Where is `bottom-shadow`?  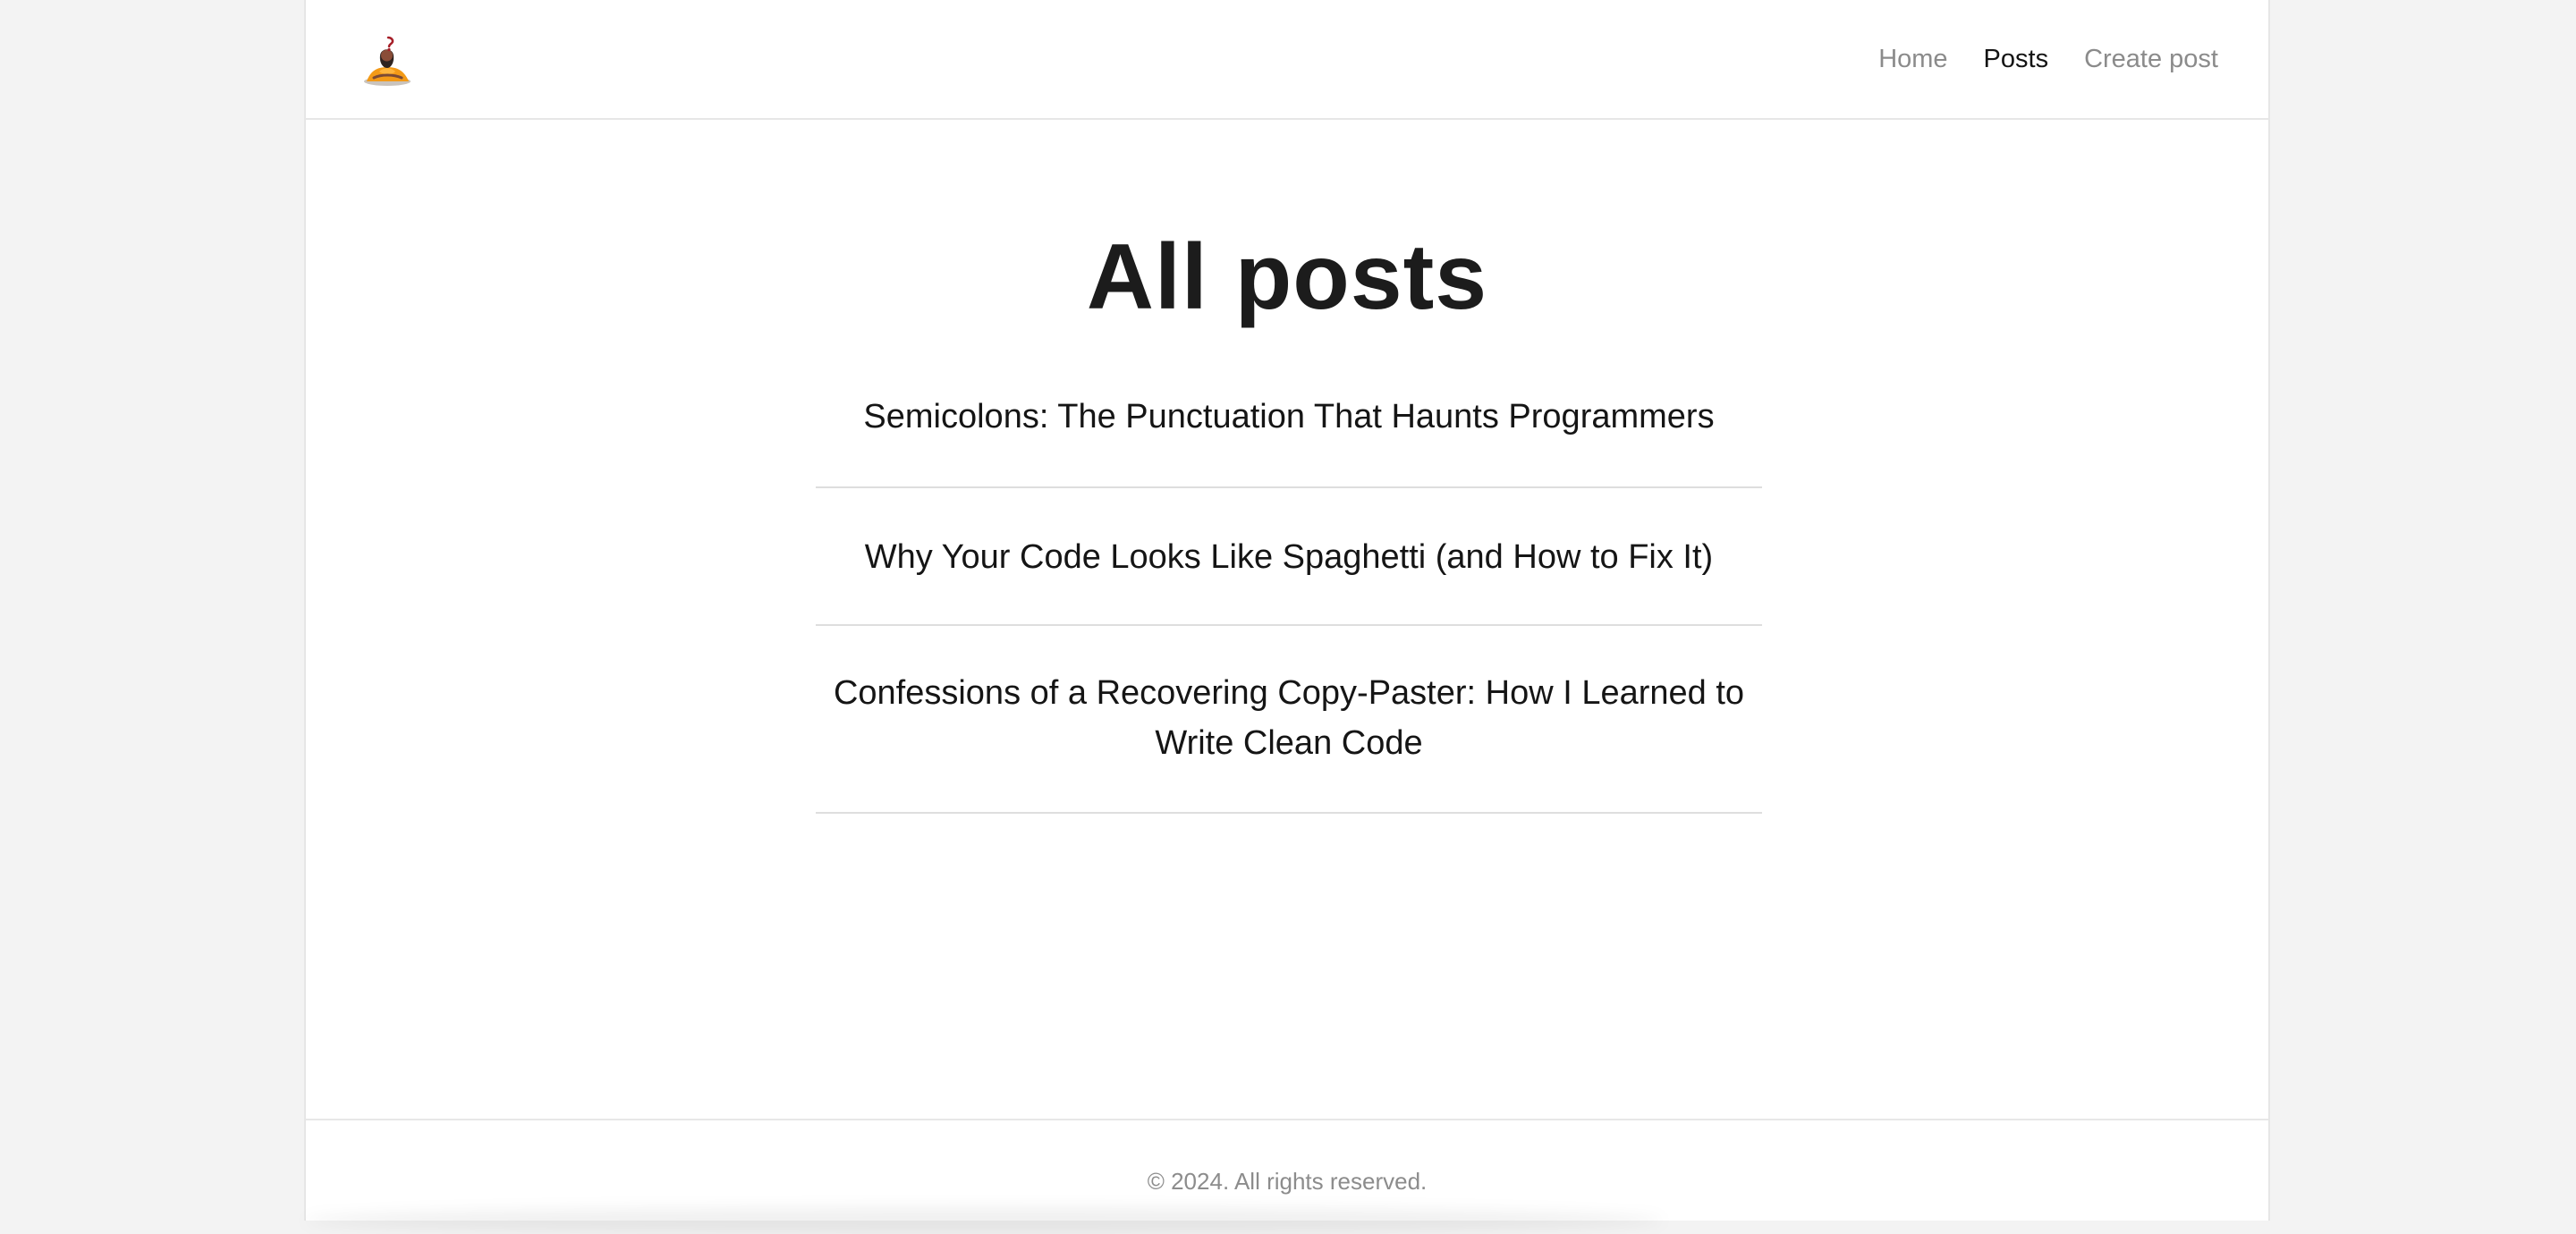 bottom-shadow is located at coordinates (984, 1221).